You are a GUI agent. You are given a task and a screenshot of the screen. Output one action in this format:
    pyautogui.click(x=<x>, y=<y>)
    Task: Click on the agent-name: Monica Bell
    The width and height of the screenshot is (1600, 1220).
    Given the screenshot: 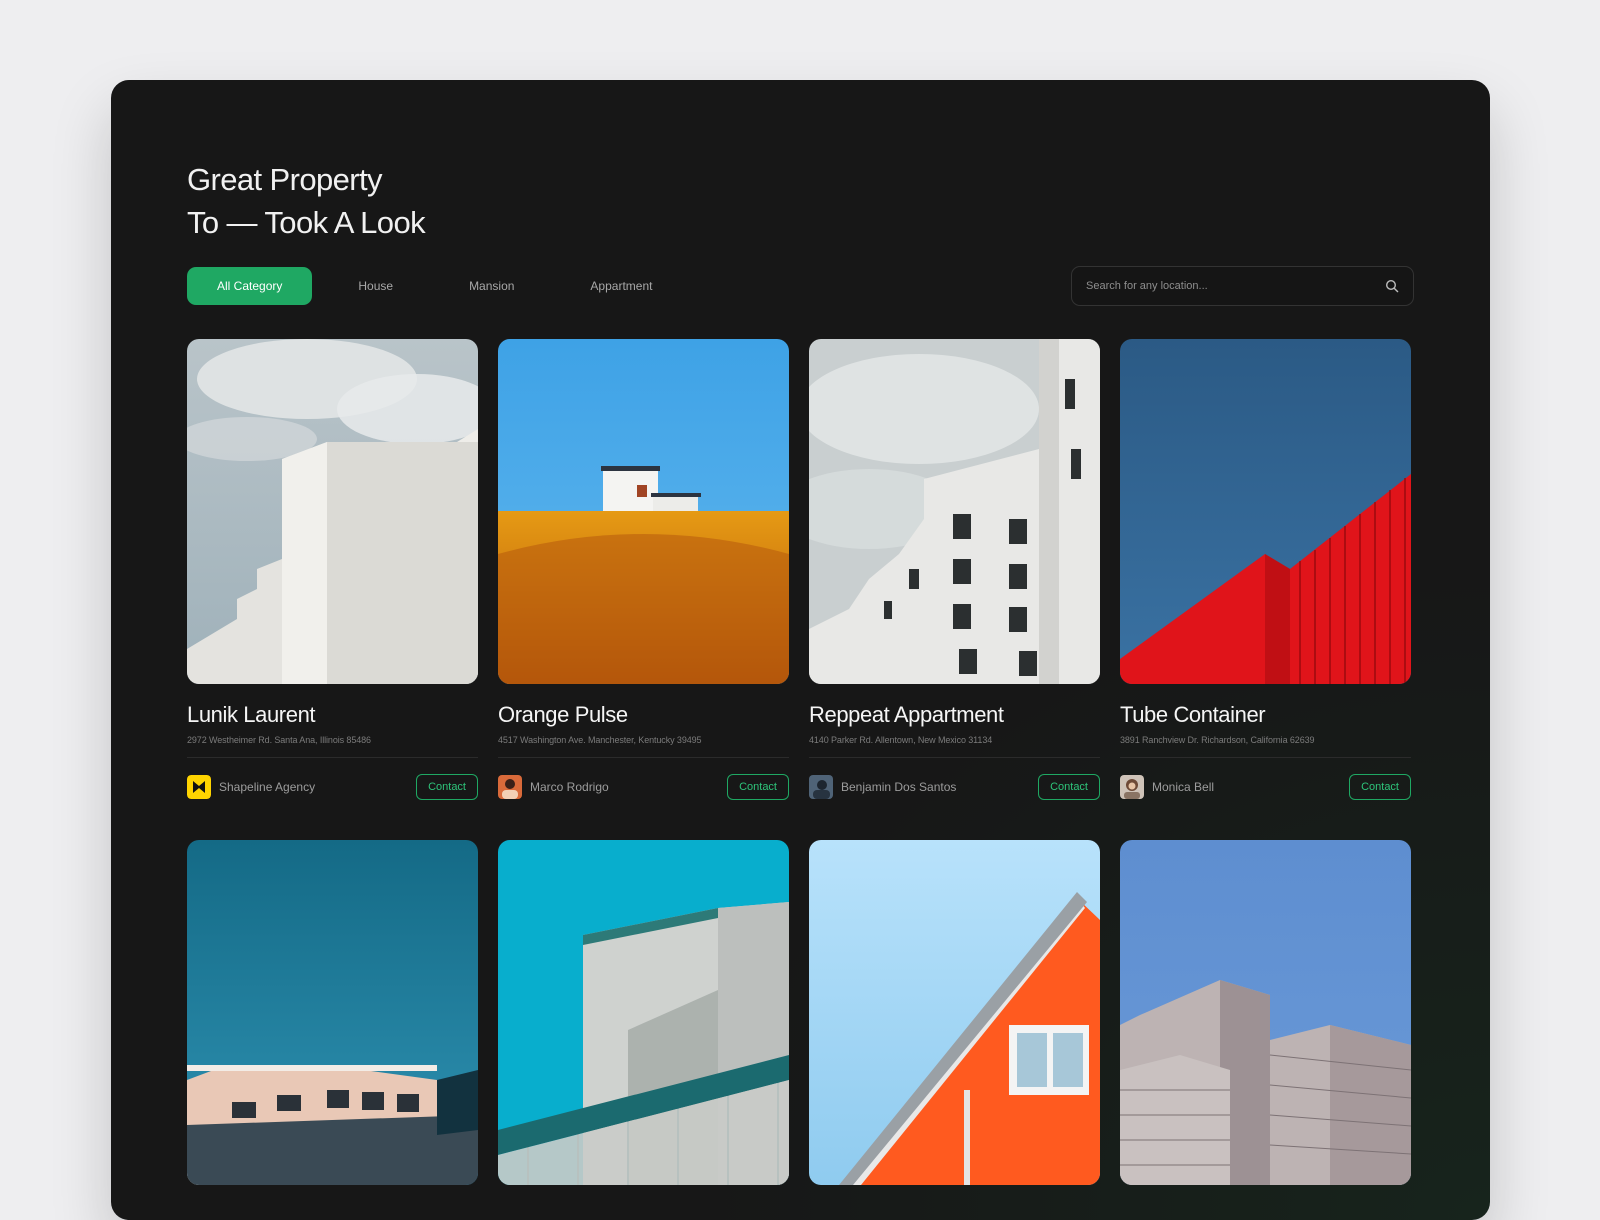 What is the action you would take?
    pyautogui.click(x=1250, y=787)
    